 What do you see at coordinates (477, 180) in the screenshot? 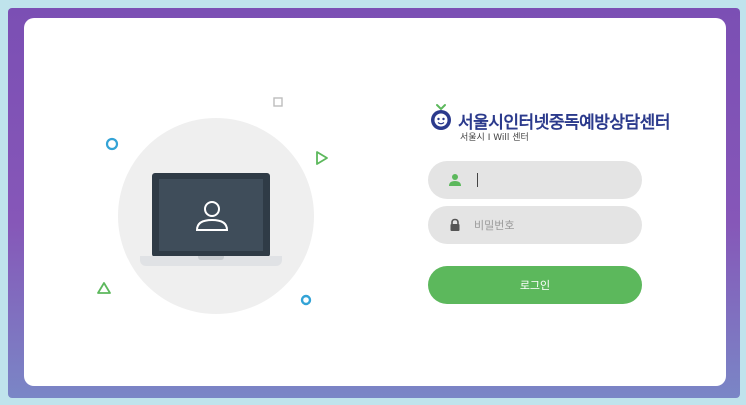
I see `text-caret` at bounding box center [477, 180].